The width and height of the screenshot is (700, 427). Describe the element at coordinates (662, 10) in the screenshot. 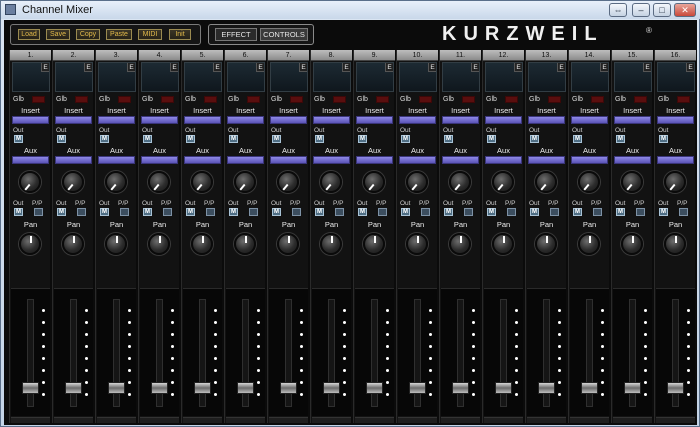

I see `maximize-button: □` at that location.